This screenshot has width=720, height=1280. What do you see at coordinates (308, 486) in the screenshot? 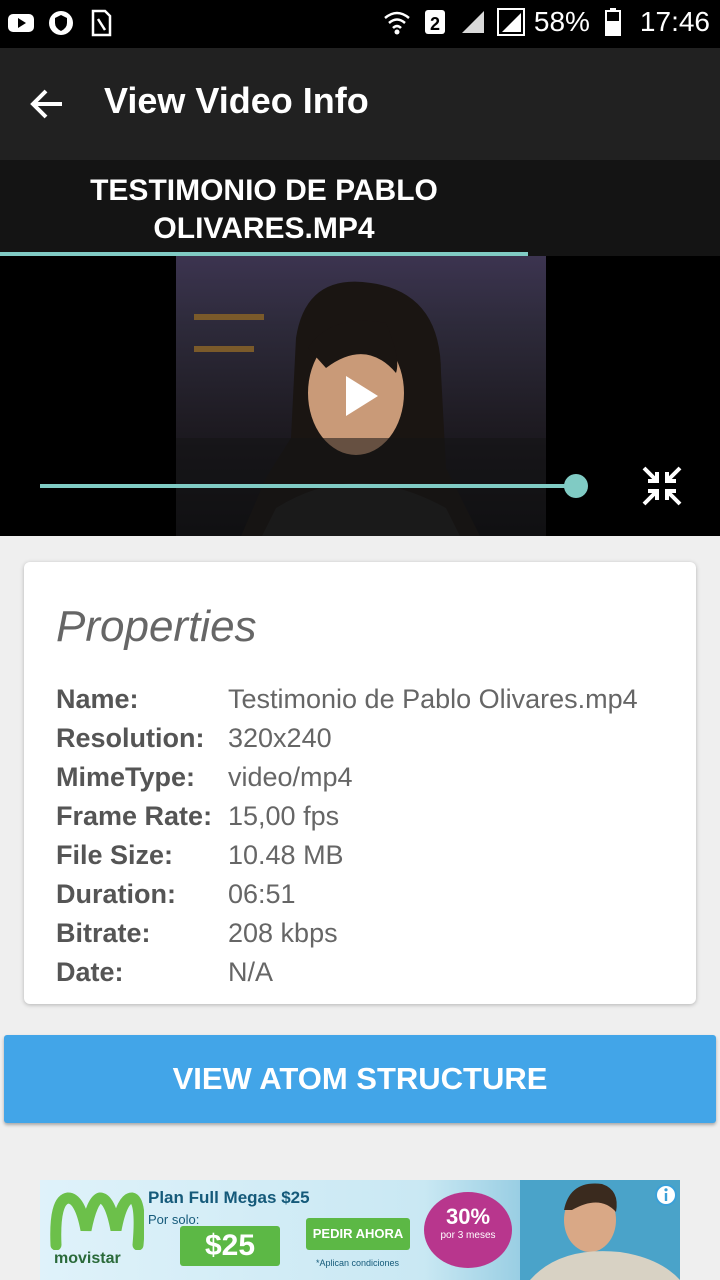
I see `seek-bar` at bounding box center [308, 486].